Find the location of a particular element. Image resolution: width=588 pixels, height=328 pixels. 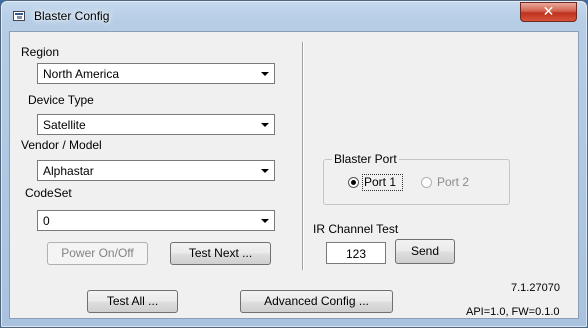

close-icon: ✕ is located at coordinates (548, 12).